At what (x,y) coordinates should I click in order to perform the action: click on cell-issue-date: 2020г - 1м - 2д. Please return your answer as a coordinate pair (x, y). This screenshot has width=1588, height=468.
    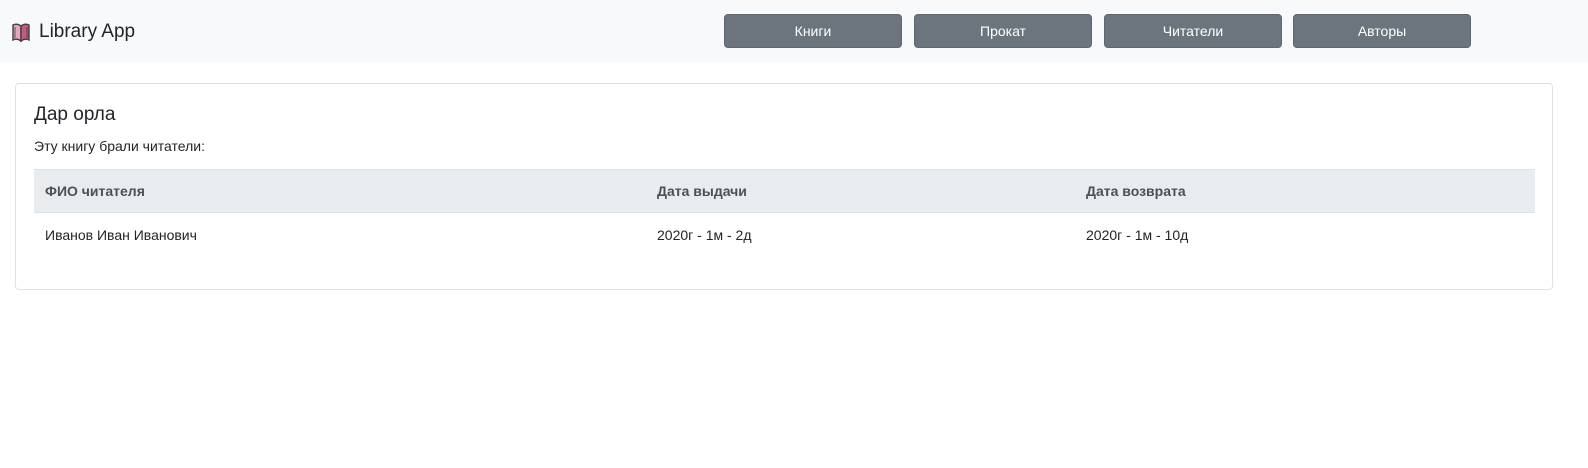
    Looking at the image, I should click on (704, 235).